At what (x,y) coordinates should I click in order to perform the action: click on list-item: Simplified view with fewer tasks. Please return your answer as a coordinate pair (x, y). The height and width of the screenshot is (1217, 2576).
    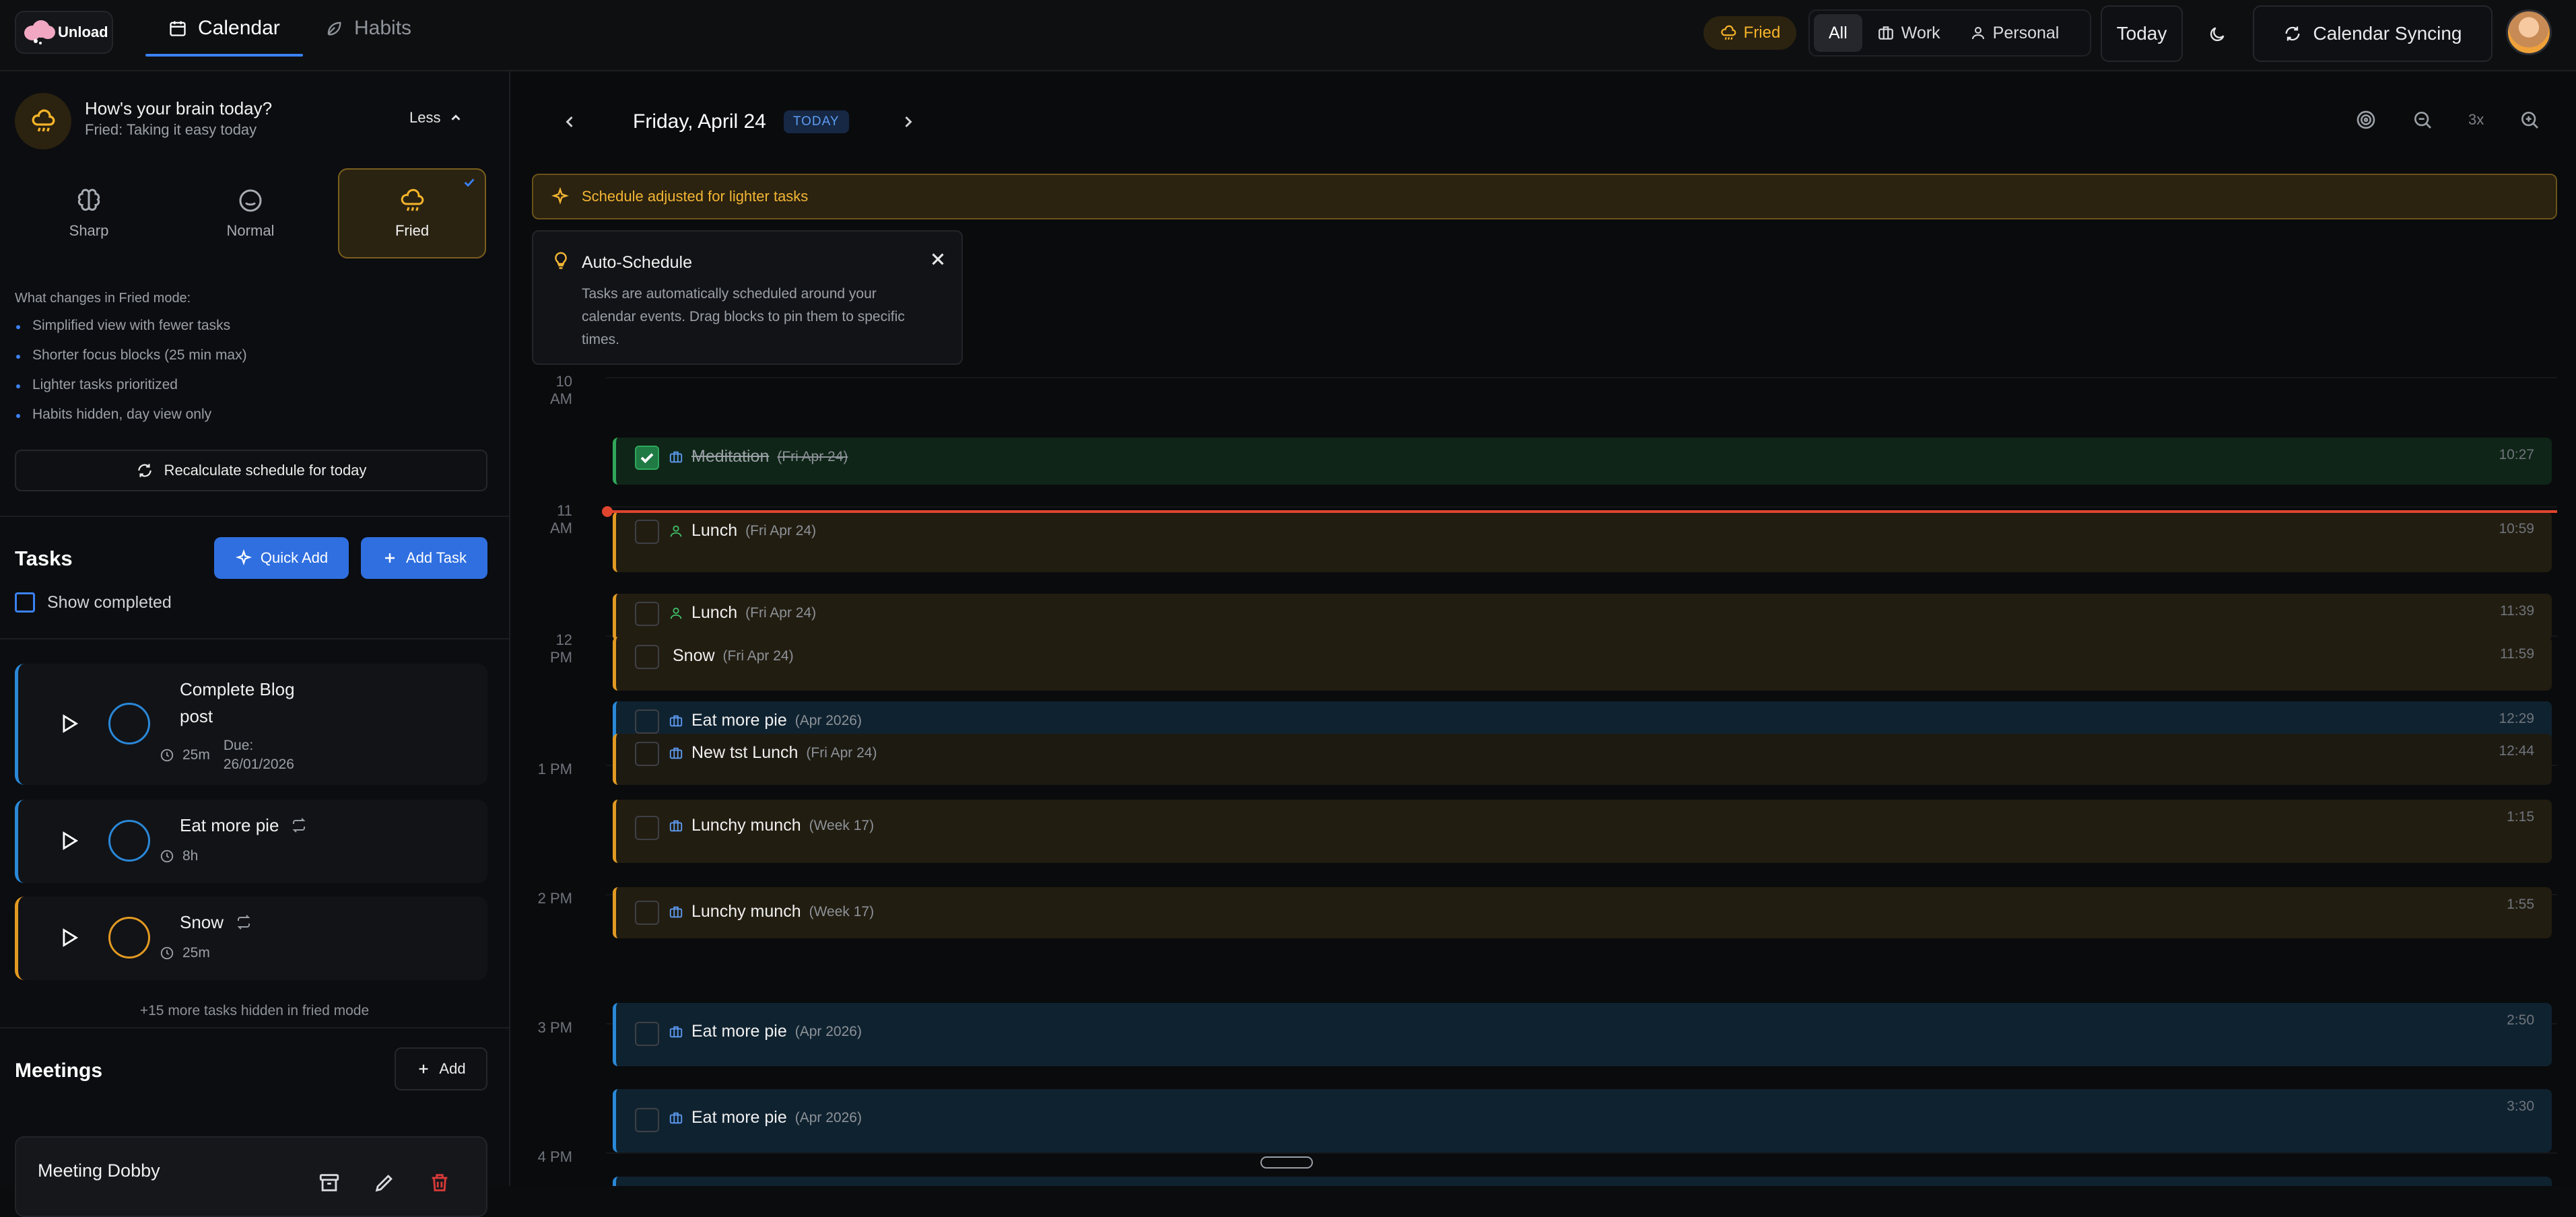
    Looking at the image, I should click on (131, 332).